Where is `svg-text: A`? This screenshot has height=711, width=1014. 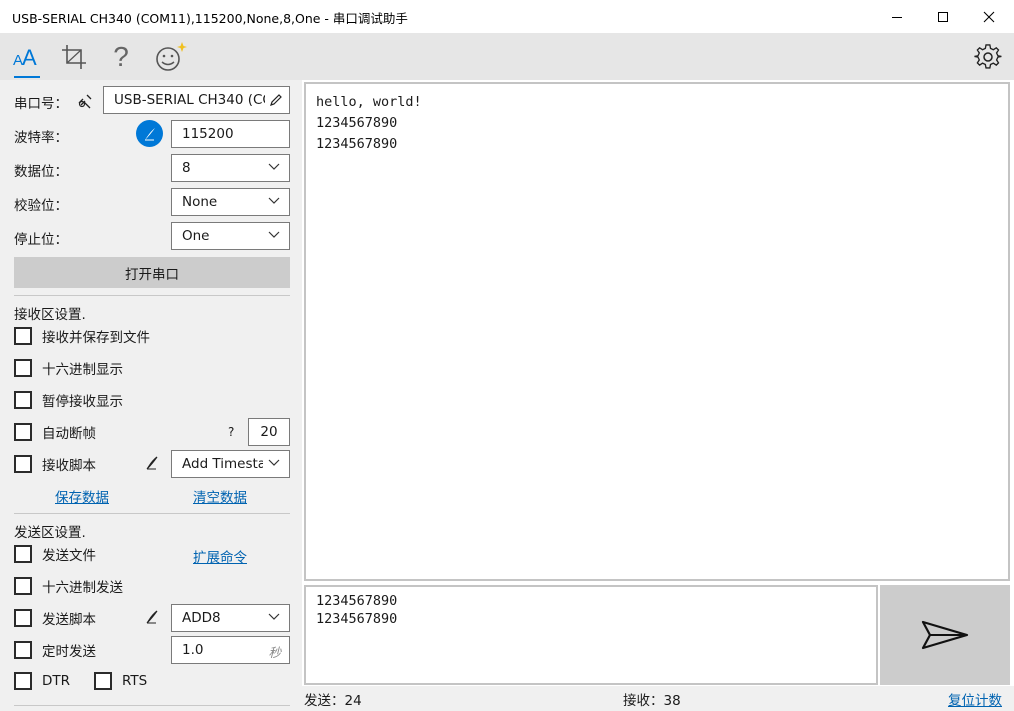
svg-text: A is located at coordinates (29, 57).